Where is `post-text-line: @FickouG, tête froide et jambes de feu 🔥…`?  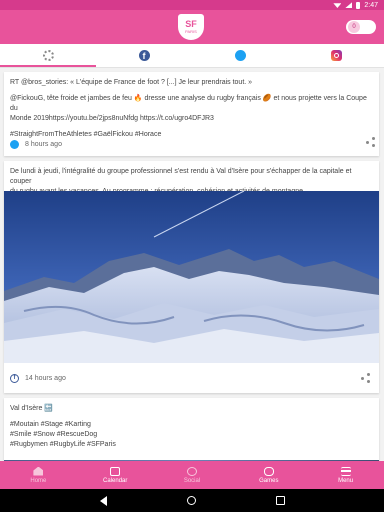
post-text-line: @FickouG, tête froide et jambes de feu 🔥… is located at coordinates (188, 103).